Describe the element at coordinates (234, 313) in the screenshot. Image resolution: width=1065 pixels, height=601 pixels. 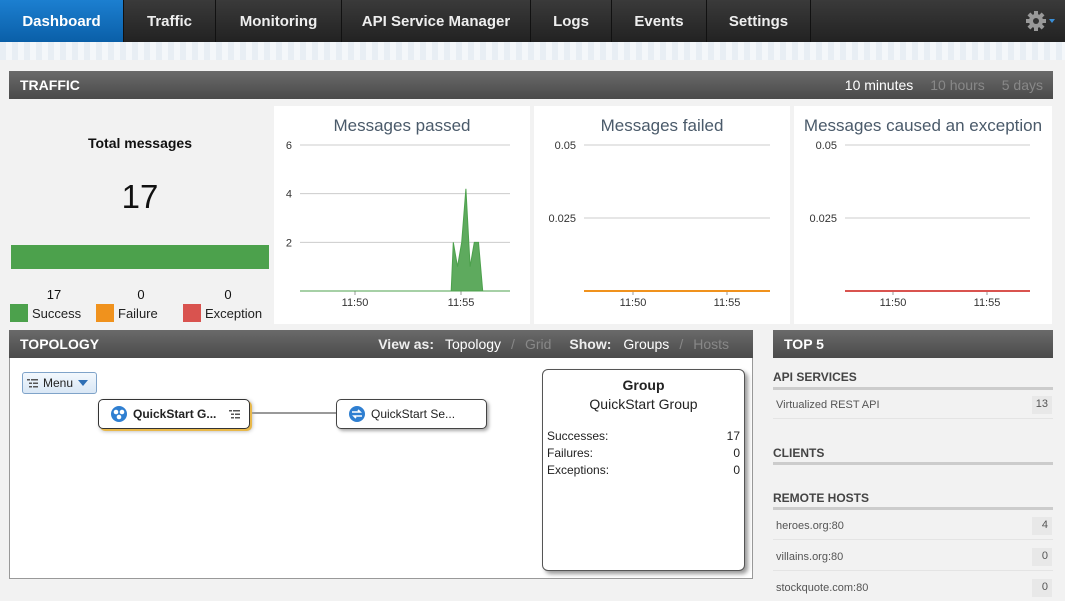
I see `legend-exception-label: Exception` at that location.